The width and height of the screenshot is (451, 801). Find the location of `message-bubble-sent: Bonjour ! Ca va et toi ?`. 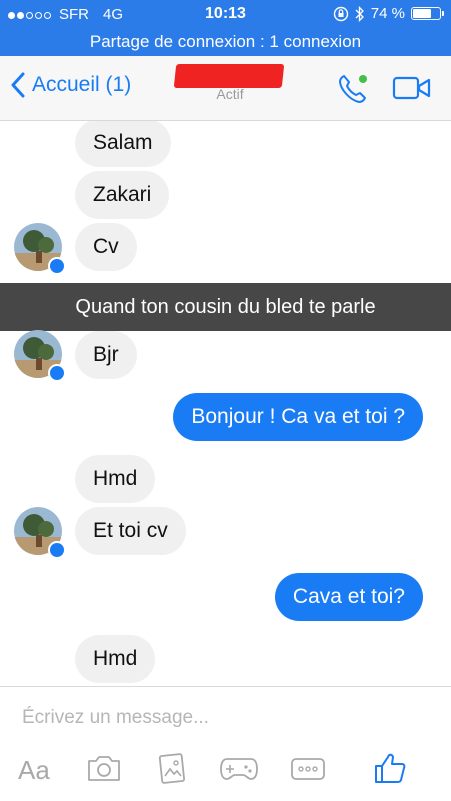

message-bubble-sent: Bonjour ! Ca va et toi ? is located at coordinates (298, 417).